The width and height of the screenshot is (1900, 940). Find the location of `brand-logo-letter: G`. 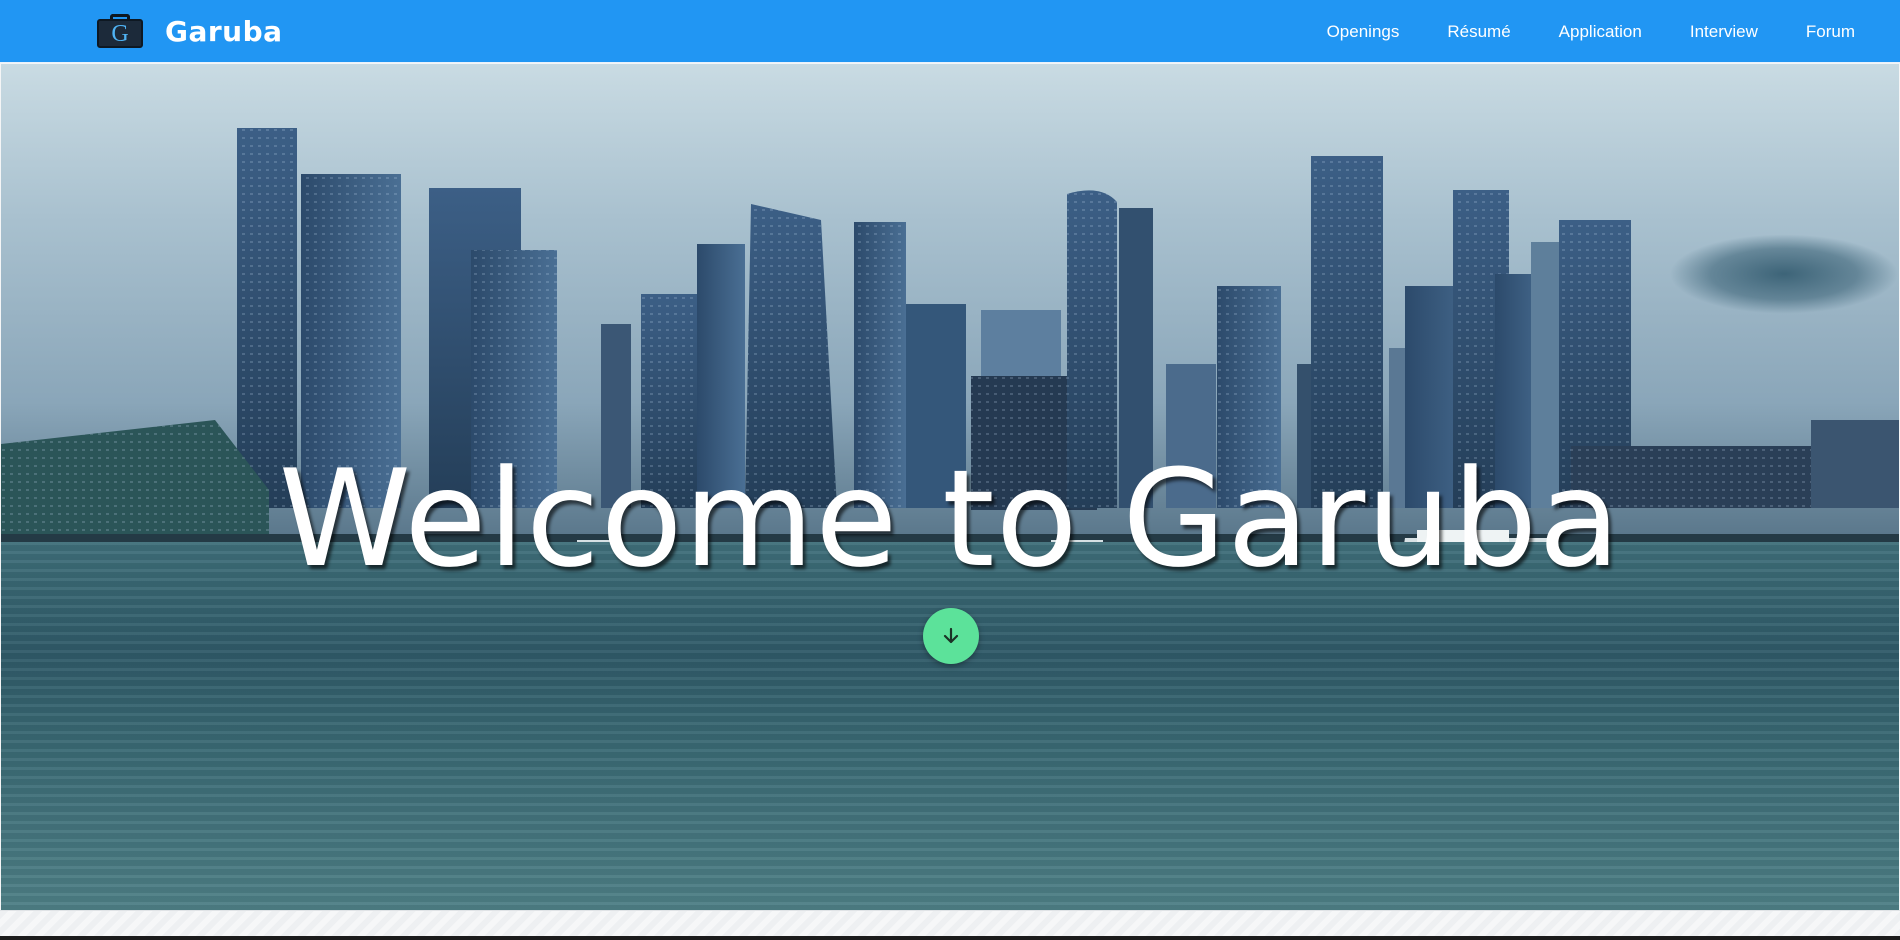

brand-logo-letter: G is located at coordinates (120, 34).